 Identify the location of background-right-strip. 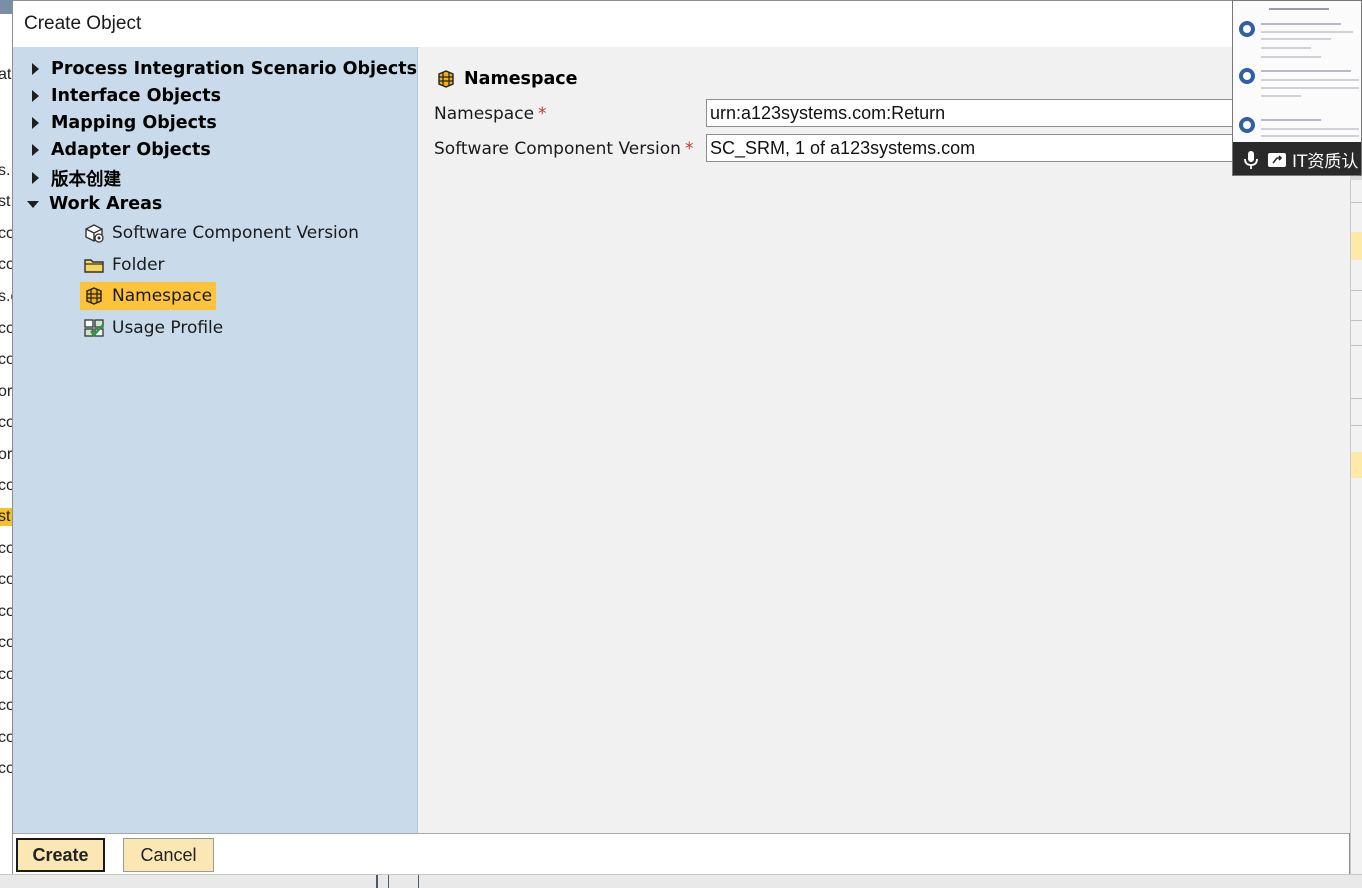
(1356, 527).